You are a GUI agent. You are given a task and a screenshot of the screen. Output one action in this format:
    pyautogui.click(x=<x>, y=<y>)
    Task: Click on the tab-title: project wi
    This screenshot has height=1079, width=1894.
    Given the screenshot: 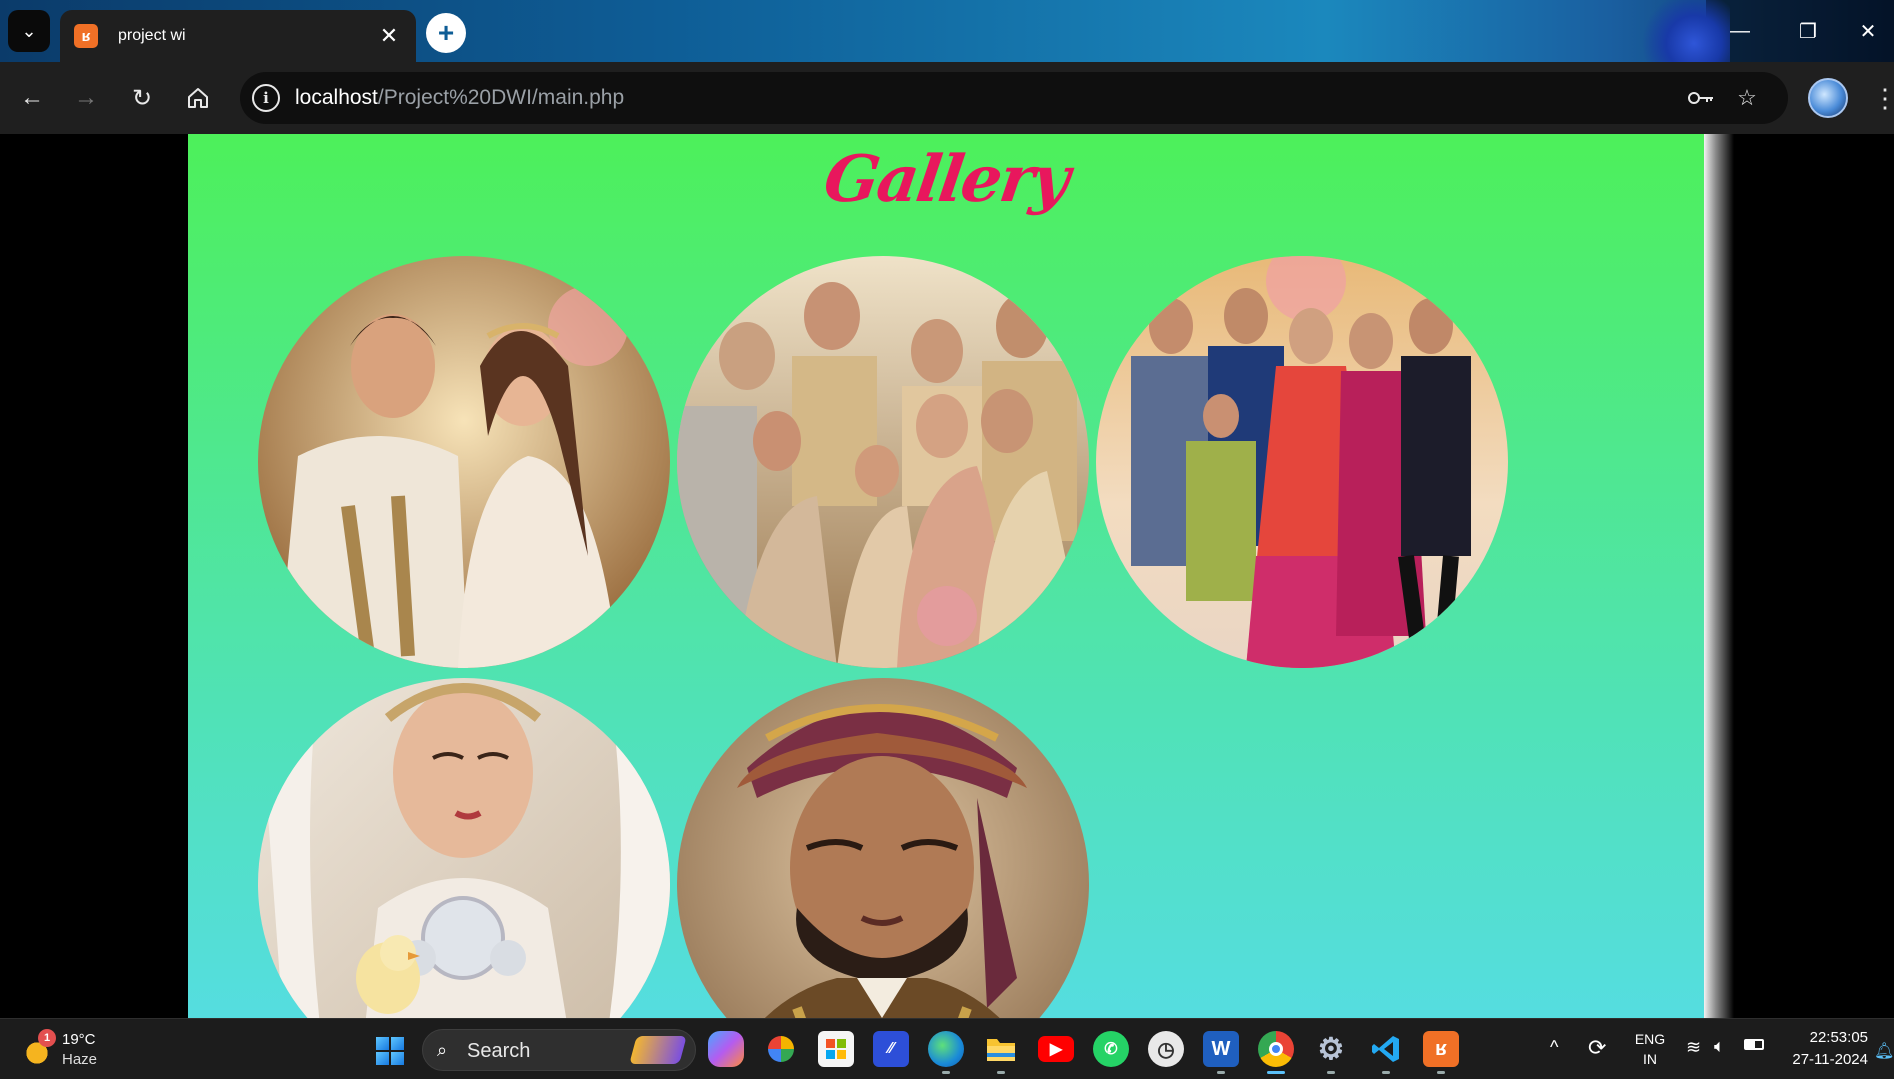 What is the action you would take?
    pyautogui.click(x=152, y=35)
    